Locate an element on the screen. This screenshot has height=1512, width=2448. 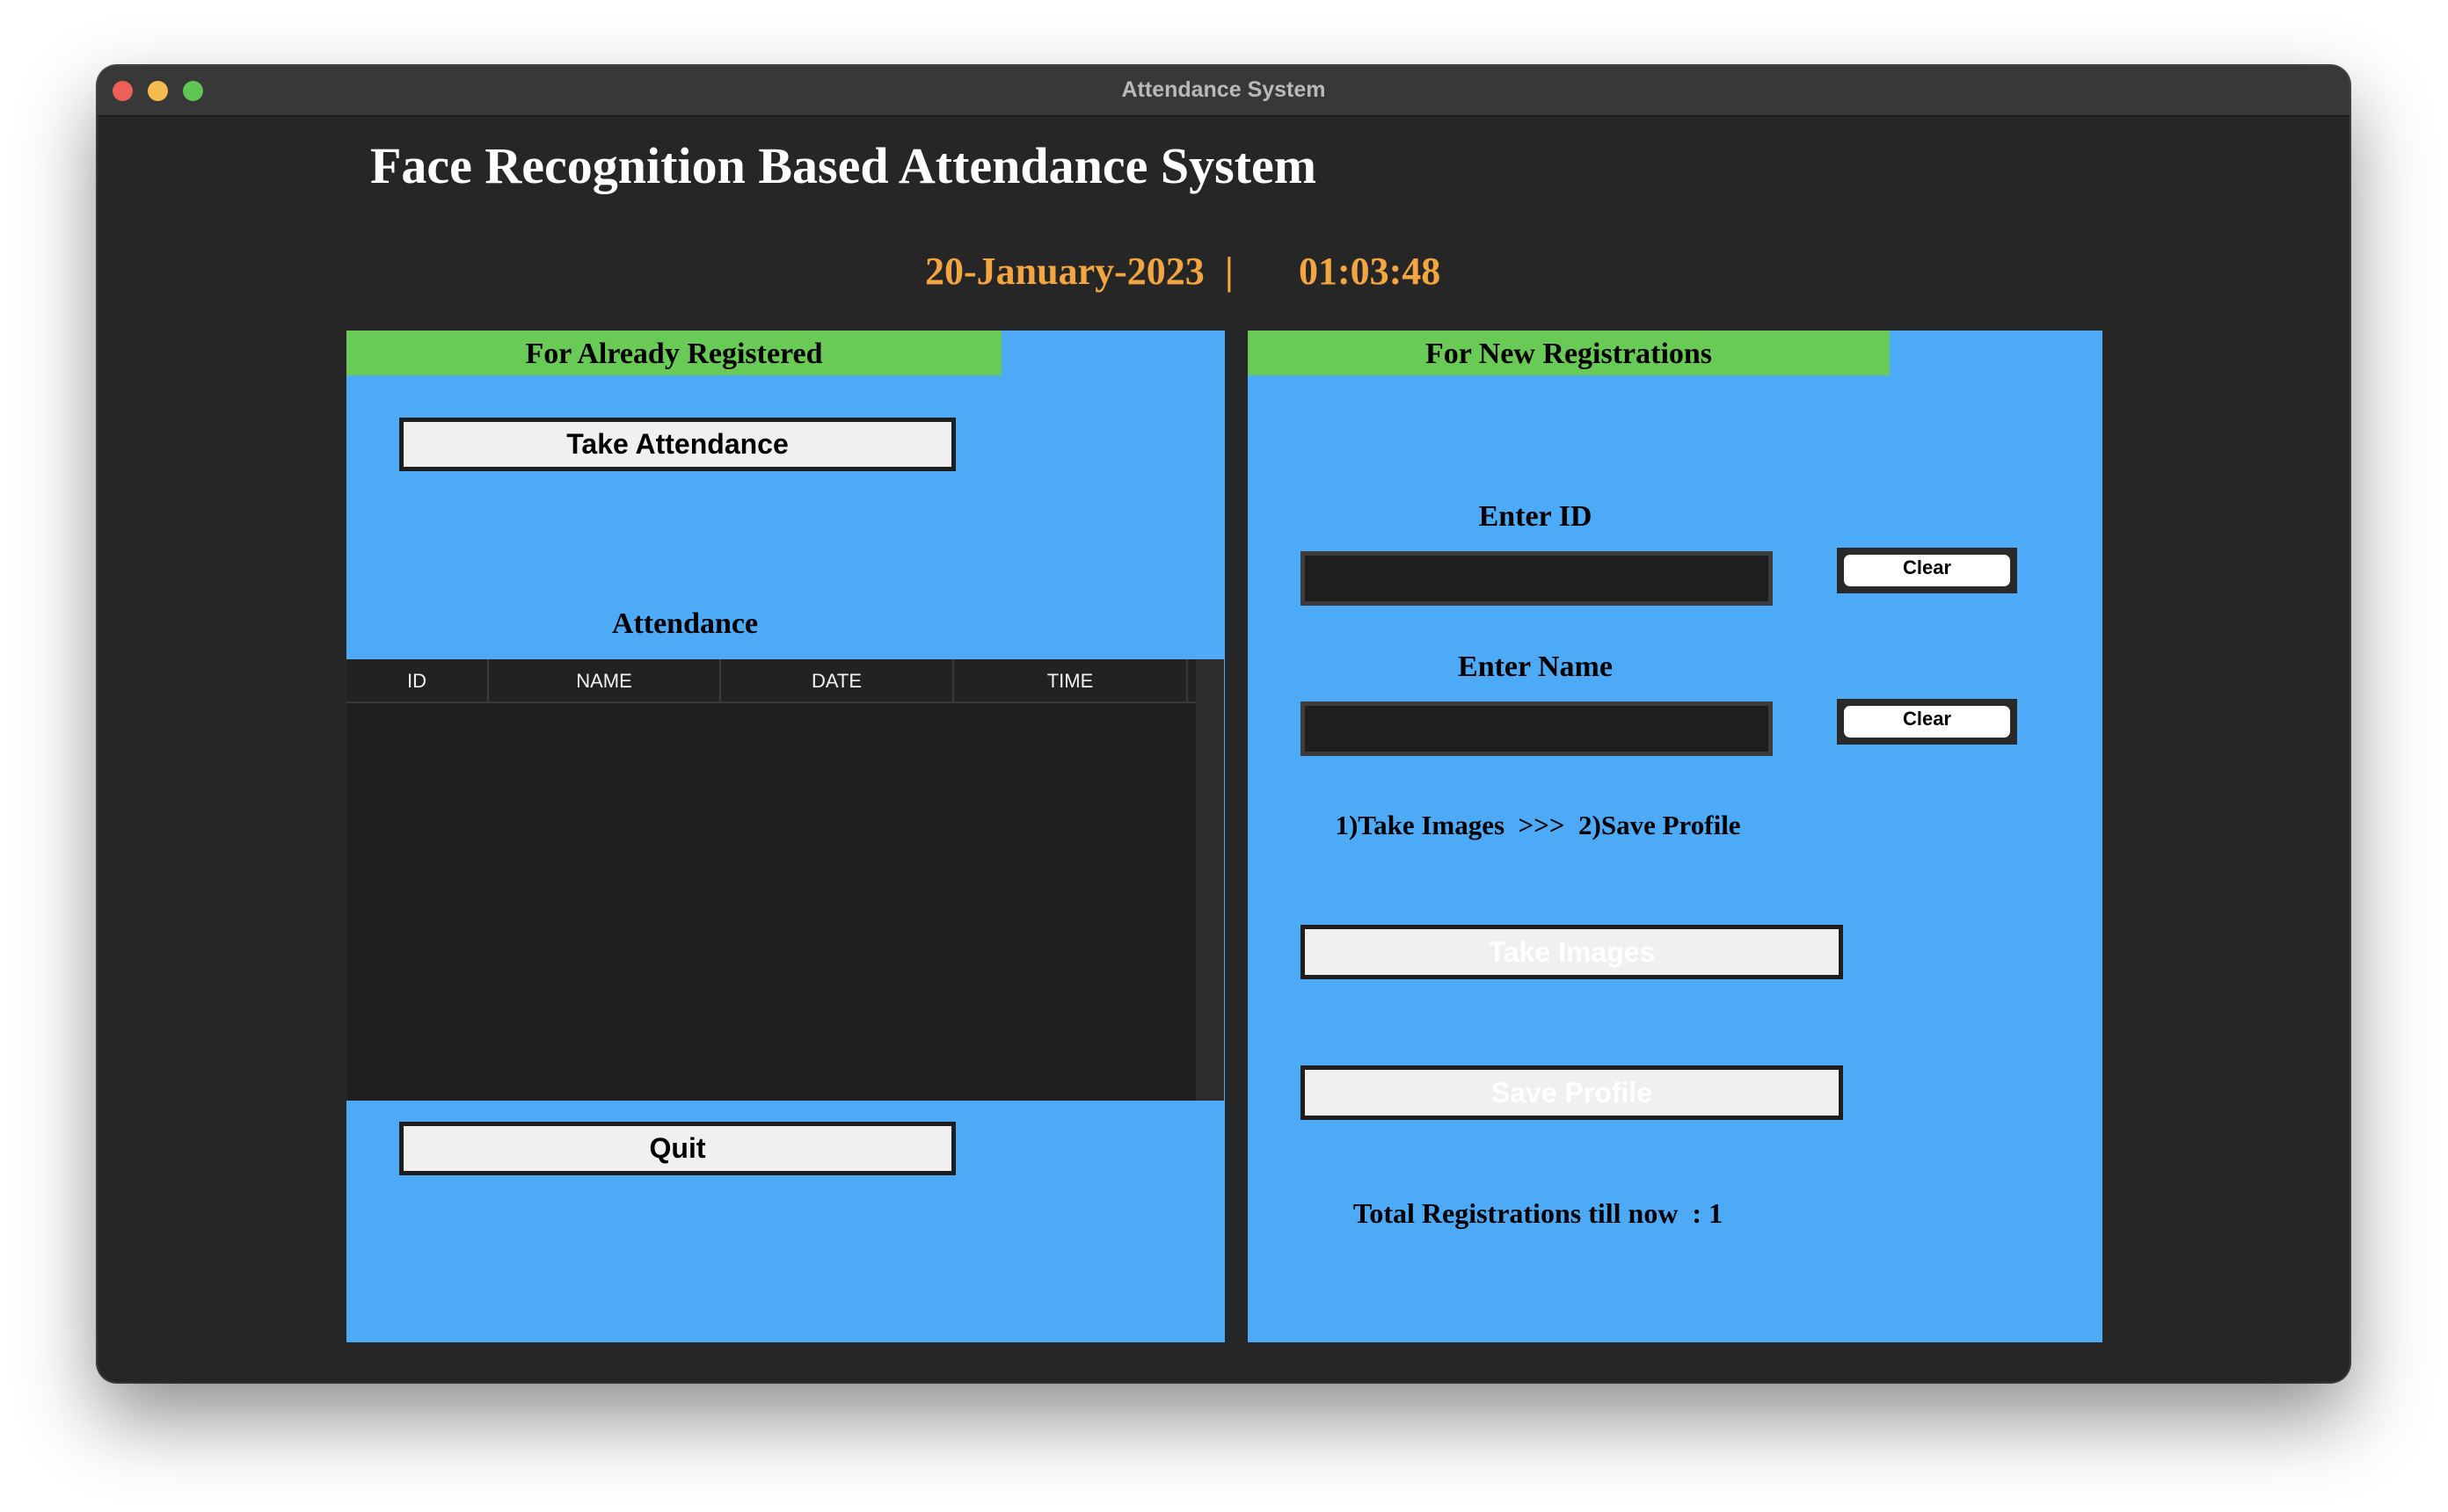
new-registration-panel-header: For New Registrations is located at coordinates (1569, 353).